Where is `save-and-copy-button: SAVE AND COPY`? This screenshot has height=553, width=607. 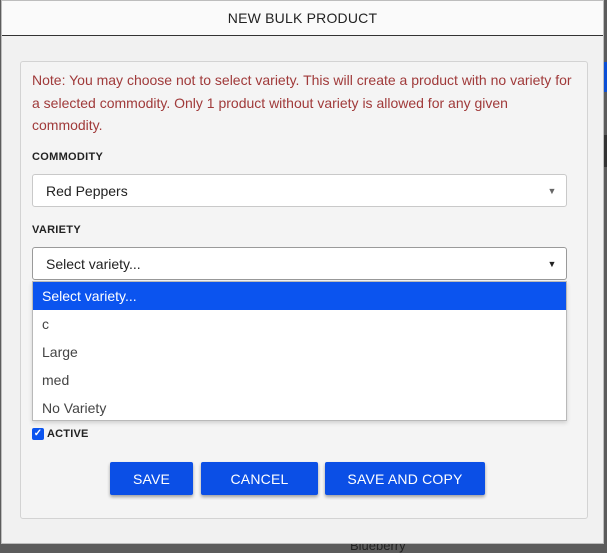
save-and-copy-button: SAVE AND COPY is located at coordinates (405, 478).